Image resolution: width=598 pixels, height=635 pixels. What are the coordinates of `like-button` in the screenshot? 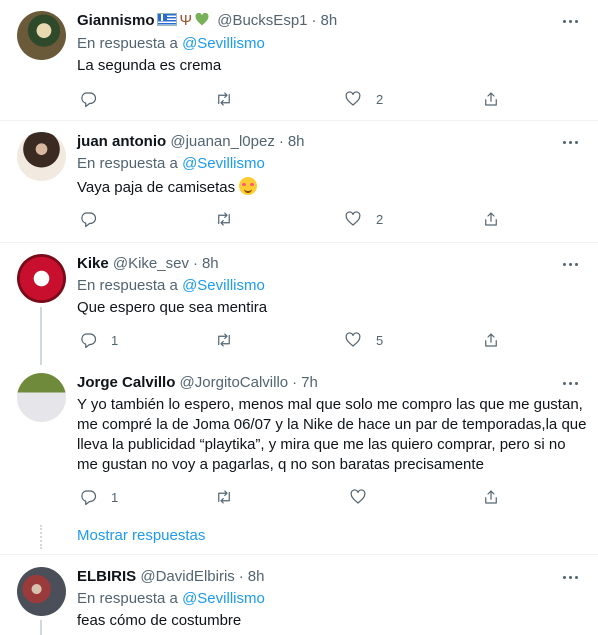 It's located at (365, 497).